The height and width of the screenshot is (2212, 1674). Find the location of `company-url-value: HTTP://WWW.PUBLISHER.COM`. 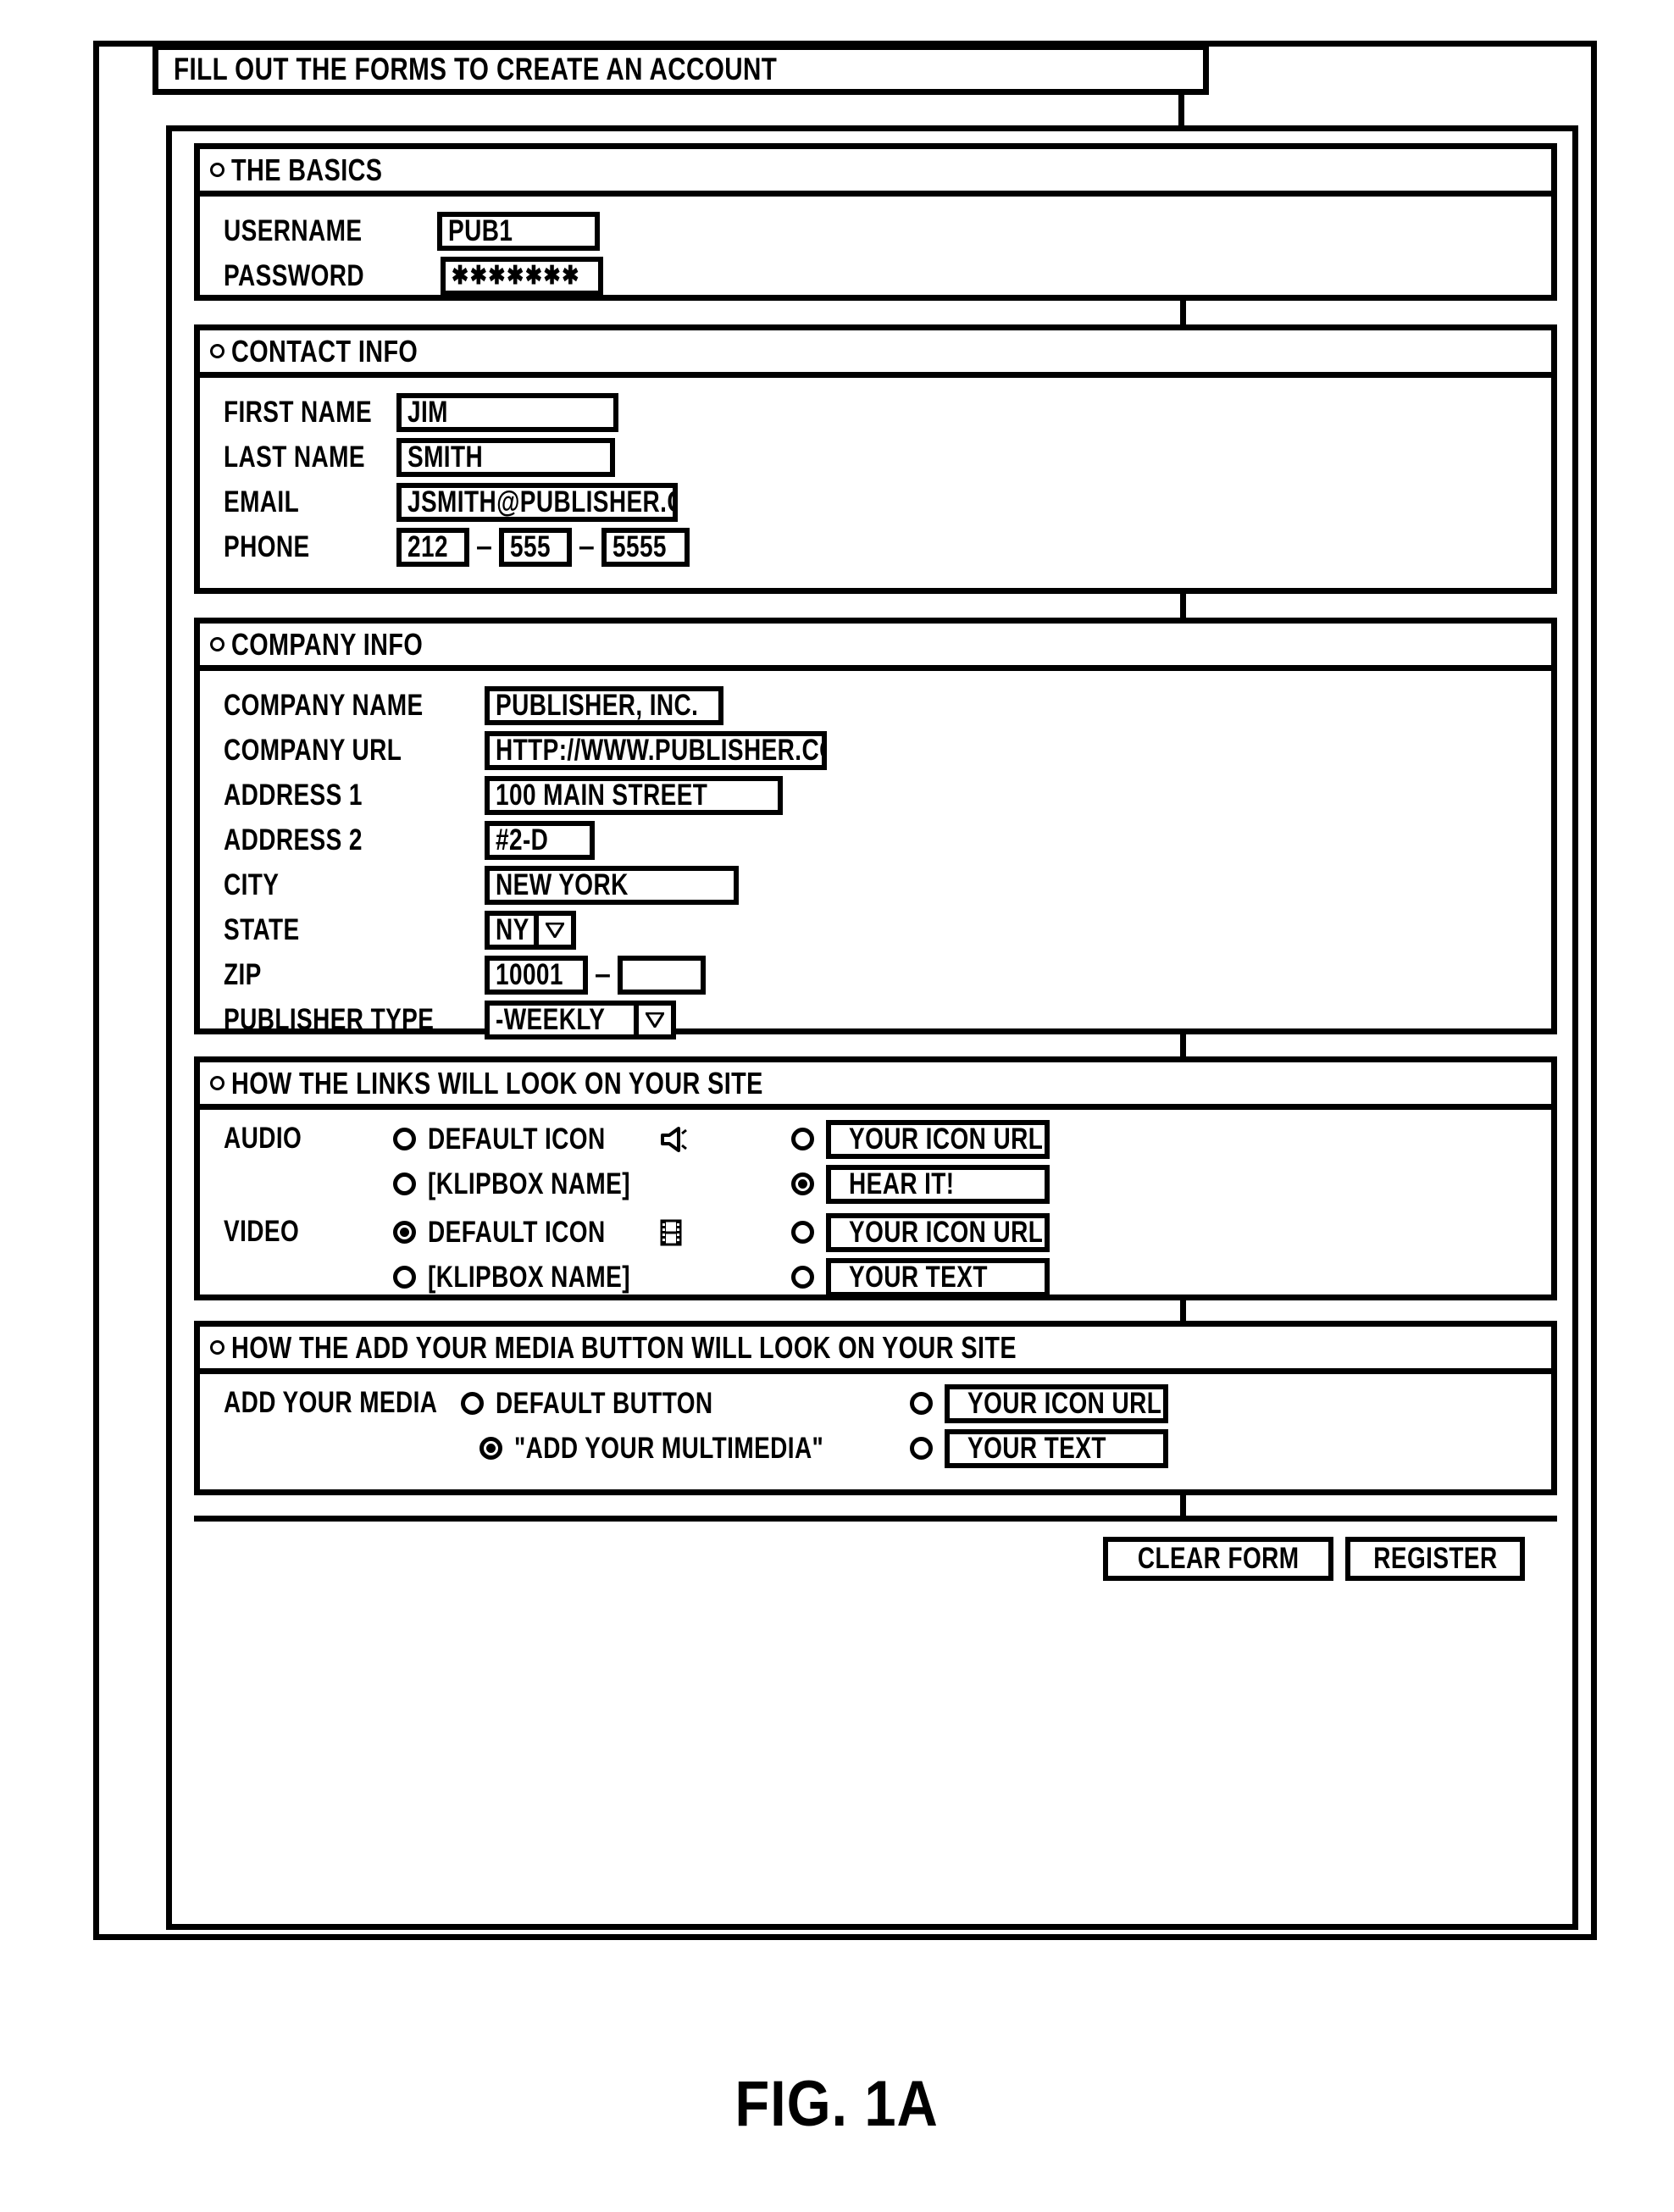

company-url-value: HTTP://WWW.PUBLISHER.COM is located at coordinates (661, 750).